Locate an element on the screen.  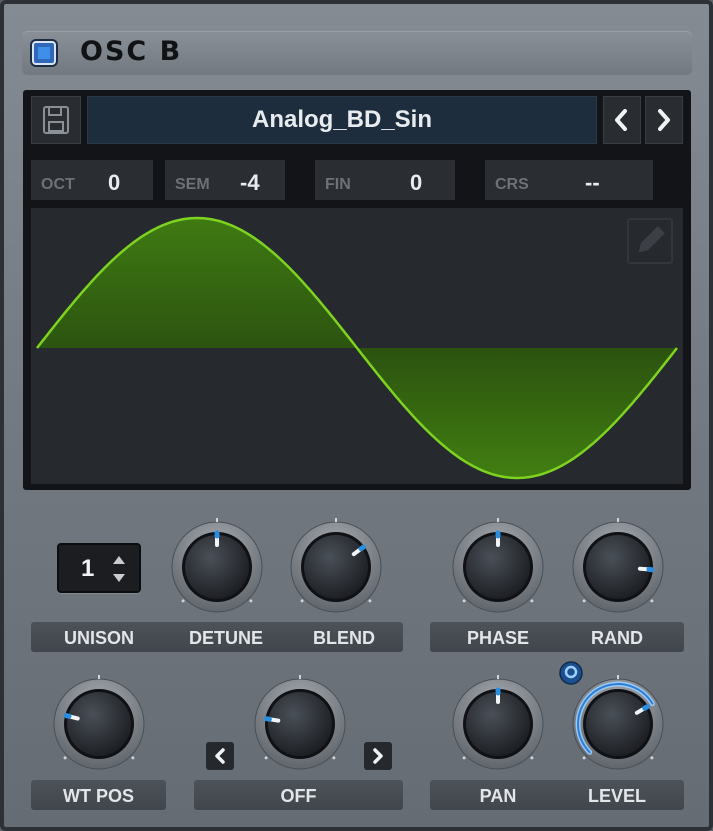
pencil-icon is located at coordinates (651, 239).